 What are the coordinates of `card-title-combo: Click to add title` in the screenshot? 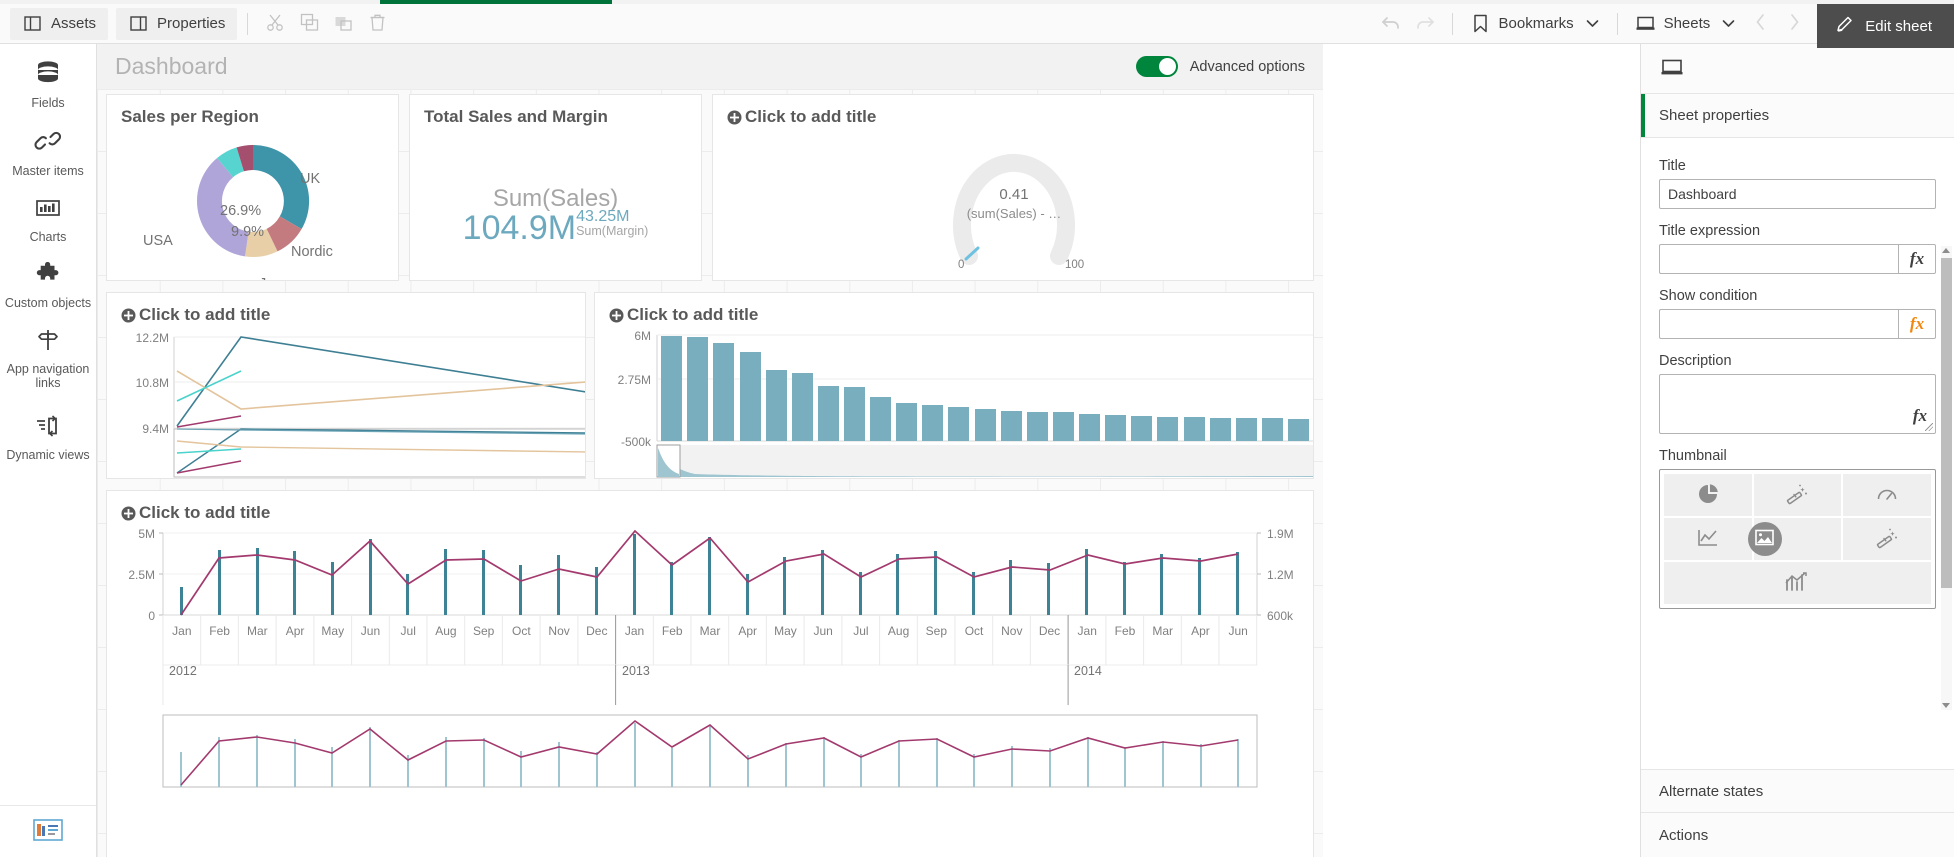 It's located at (710, 509).